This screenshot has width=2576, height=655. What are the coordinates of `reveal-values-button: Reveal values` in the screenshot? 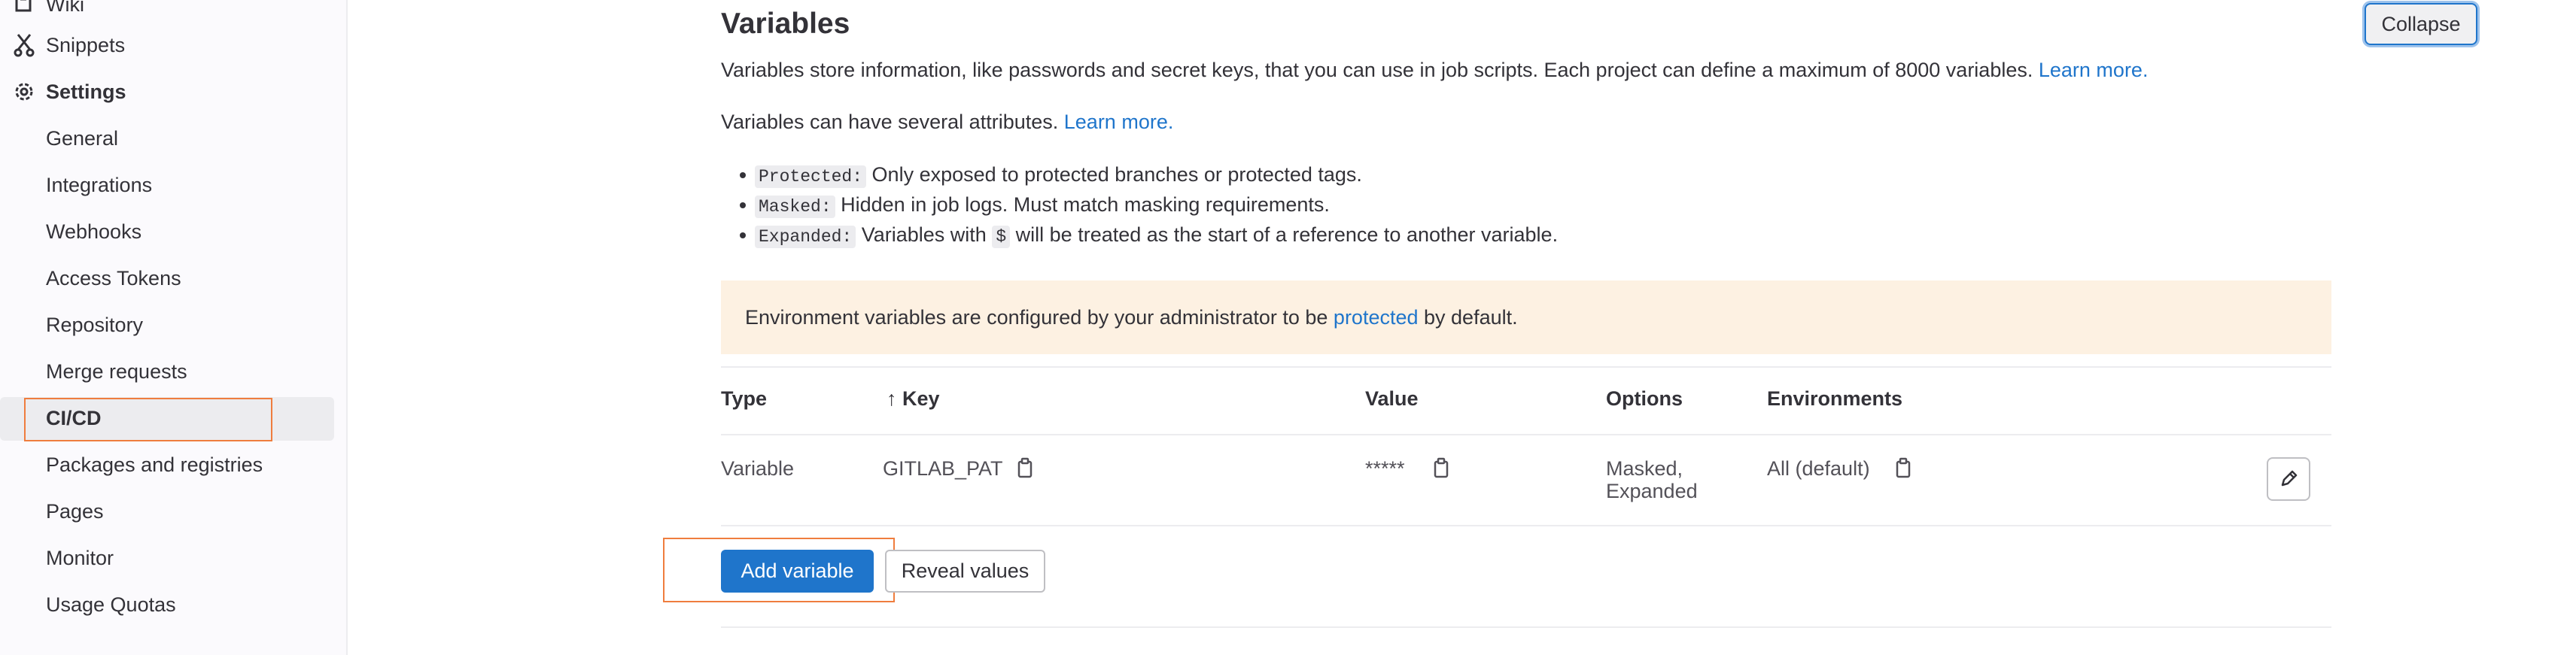 It's located at (965, 572).